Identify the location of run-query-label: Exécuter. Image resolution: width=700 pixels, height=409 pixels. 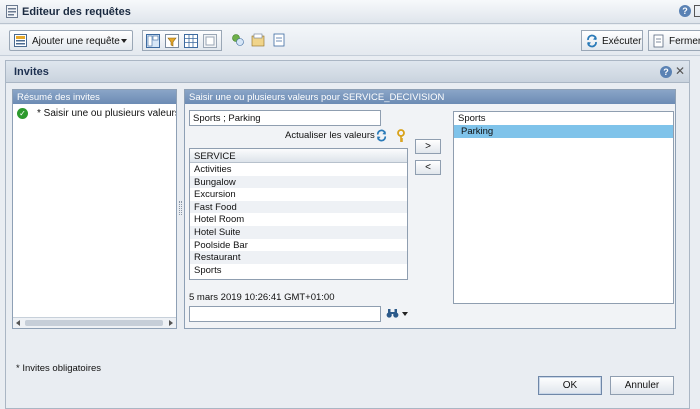
(622, 41).